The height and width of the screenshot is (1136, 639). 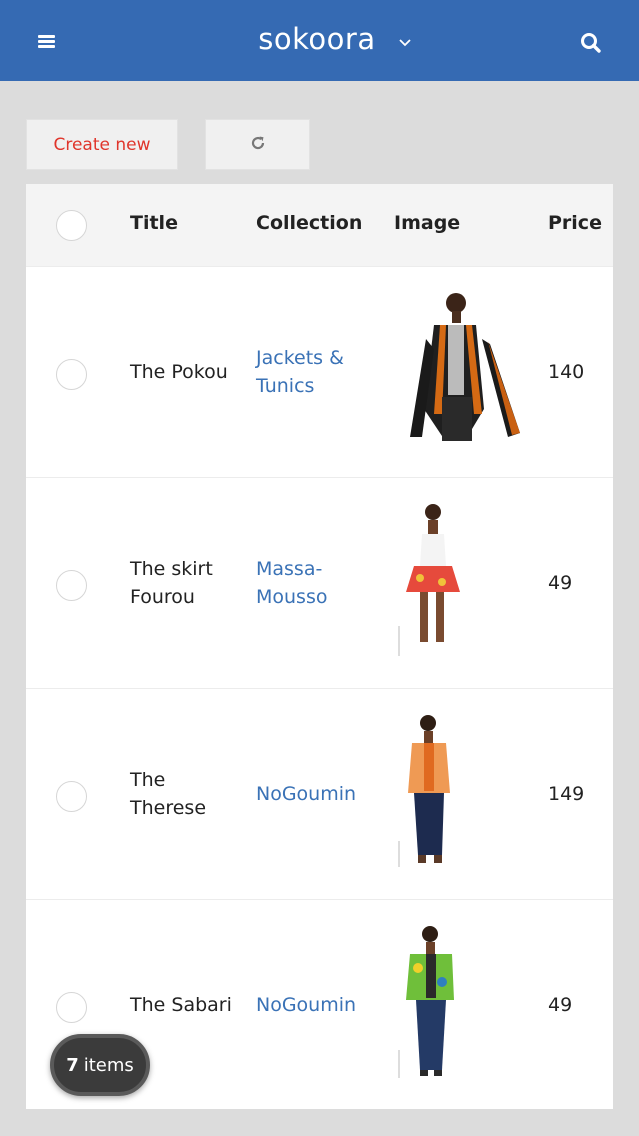 I want to click on item-count-label: items, so click(x=108, y=1065).